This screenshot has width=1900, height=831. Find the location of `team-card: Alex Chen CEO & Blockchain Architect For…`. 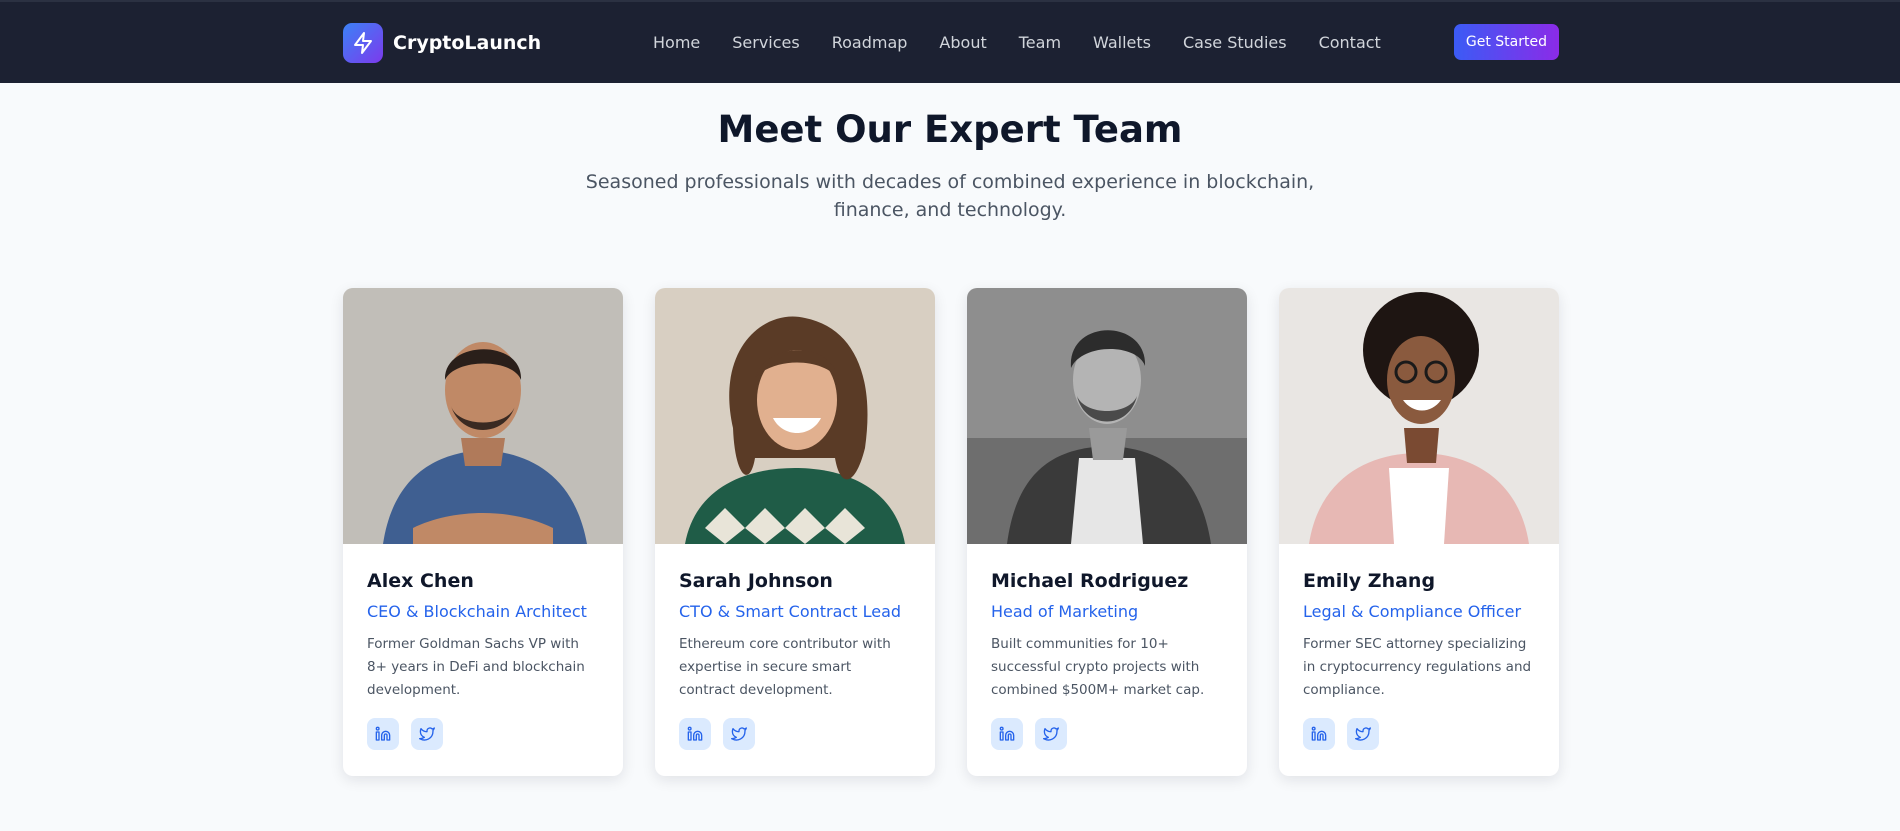

team-card: Alex Chen CEO & Blockchain Architect For… is located at coordinates (483, 532).